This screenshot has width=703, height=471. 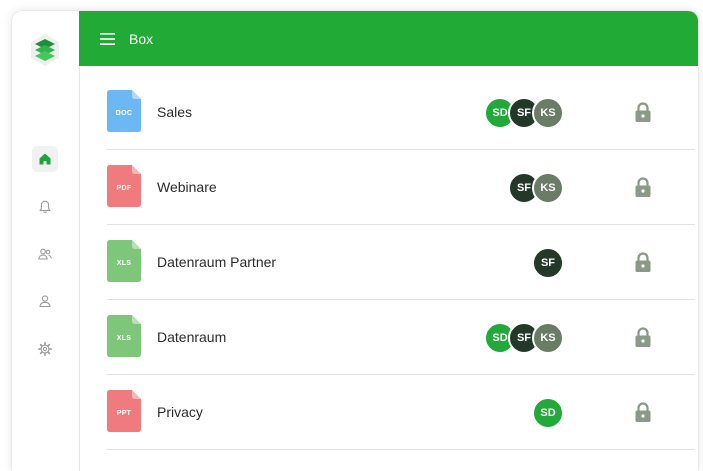 I want to click on file-row: DOC Sales KS SF SD, so click(x=401, y=112).